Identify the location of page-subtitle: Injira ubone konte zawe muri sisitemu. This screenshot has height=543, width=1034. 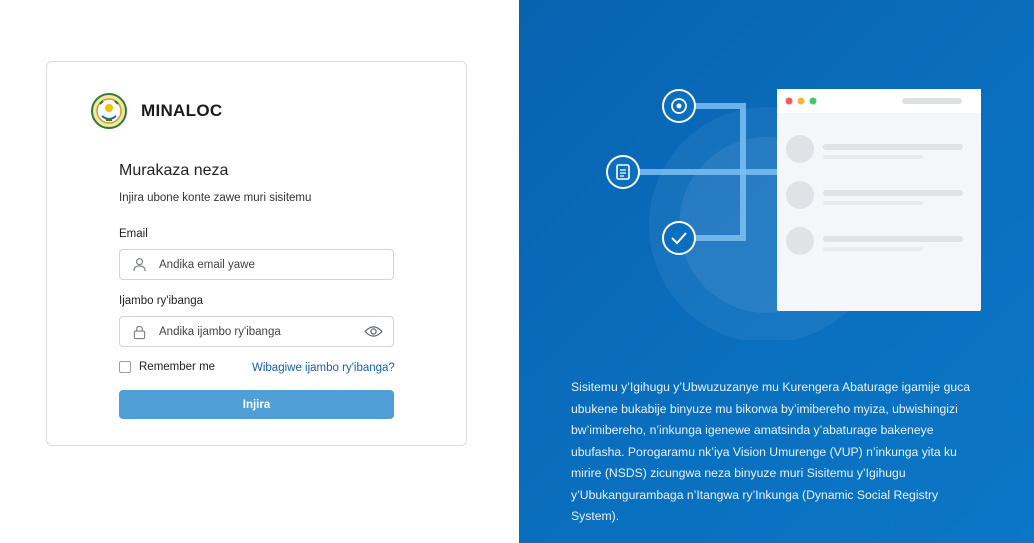
(215, 198).